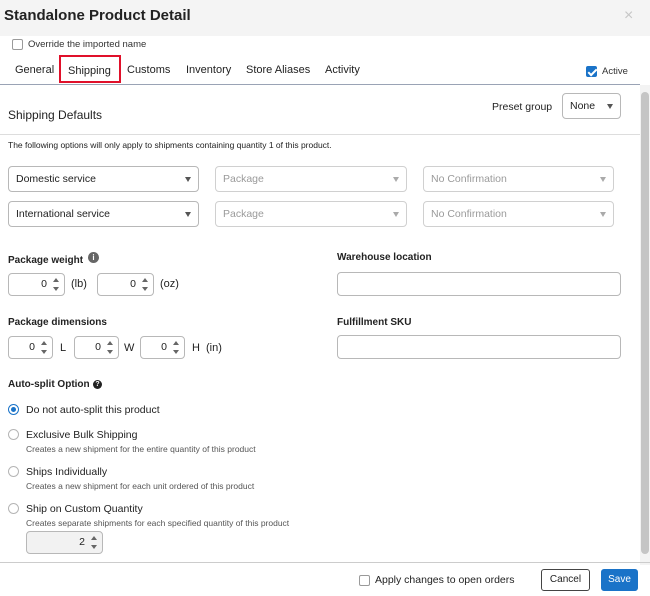  I want to click on weight-lb-unit: (lb), so click(79, 284).